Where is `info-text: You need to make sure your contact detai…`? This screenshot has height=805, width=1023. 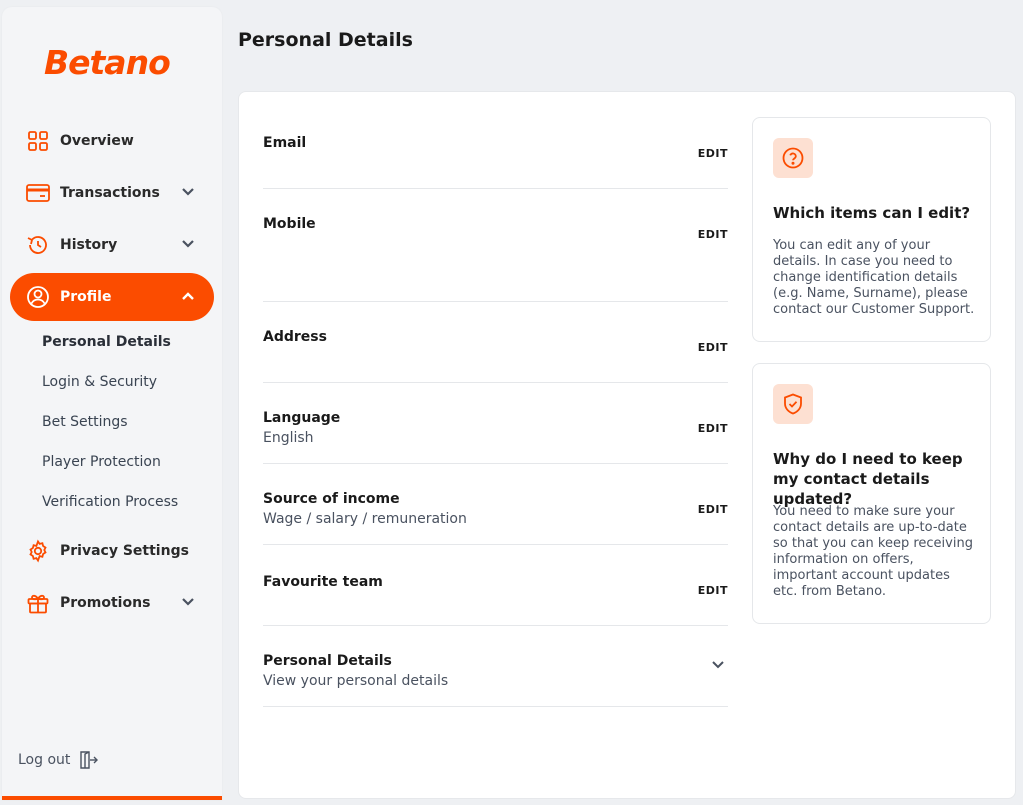
info-text: You need to make sure your contact detai… is located at coordinates (873, 551).